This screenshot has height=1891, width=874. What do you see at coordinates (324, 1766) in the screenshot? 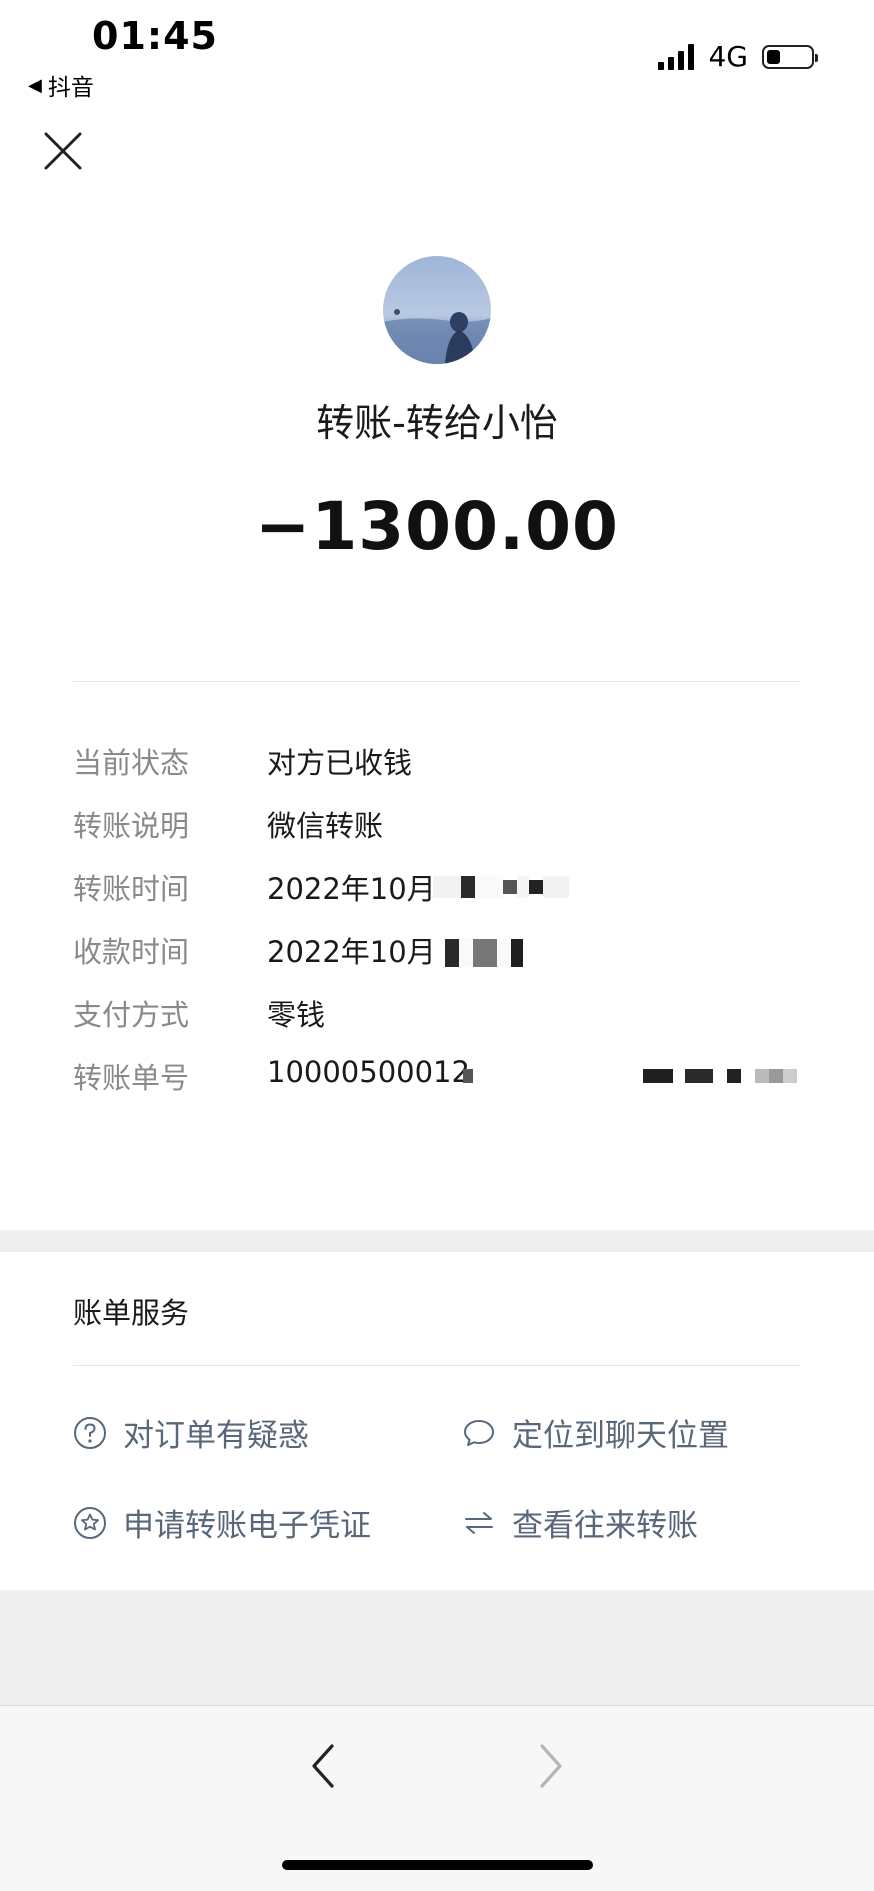
I see `back-arrow-icon` at bounding box center [324, 1766].